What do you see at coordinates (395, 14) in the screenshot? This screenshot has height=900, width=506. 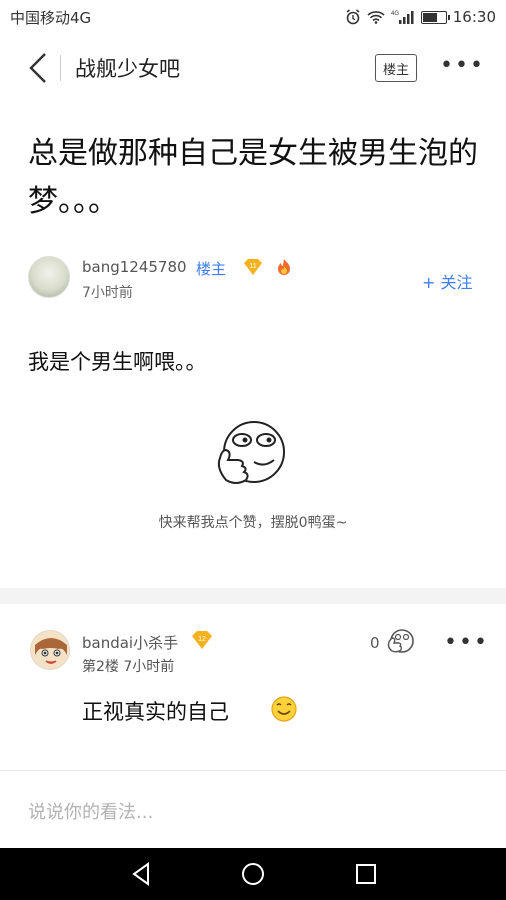 I see `svg-text: 4G` at bounding box center [395, 14].